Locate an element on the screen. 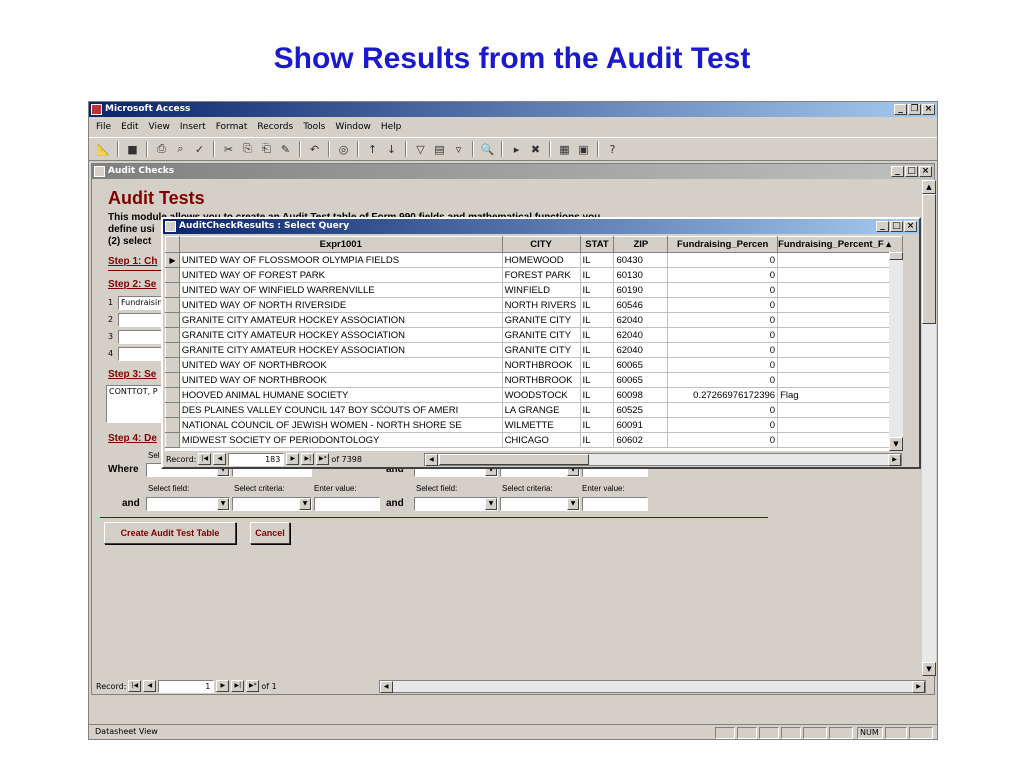 The width and height of the screenshot is (1024, 768). cell-city: GRANITE CITY is located at coordinates (541, 320).